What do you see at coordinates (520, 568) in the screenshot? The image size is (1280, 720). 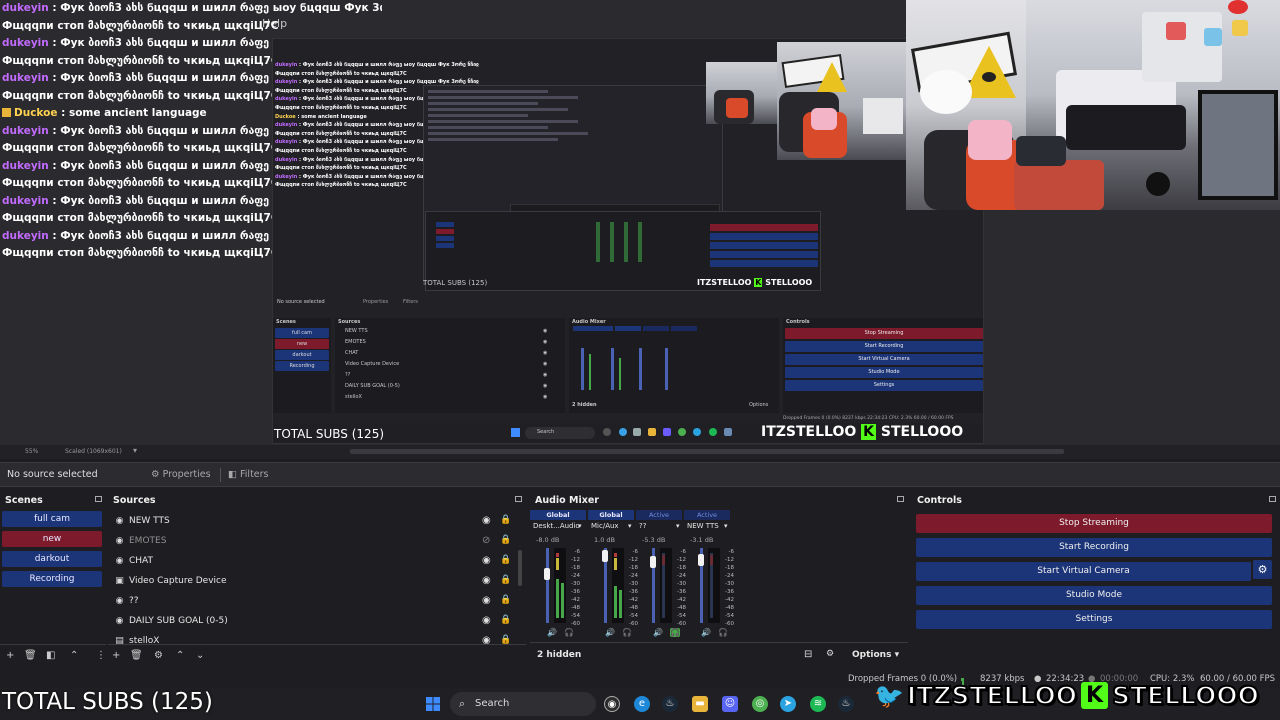 I see `sources-scrollbar` at bounding box center [520, 568].